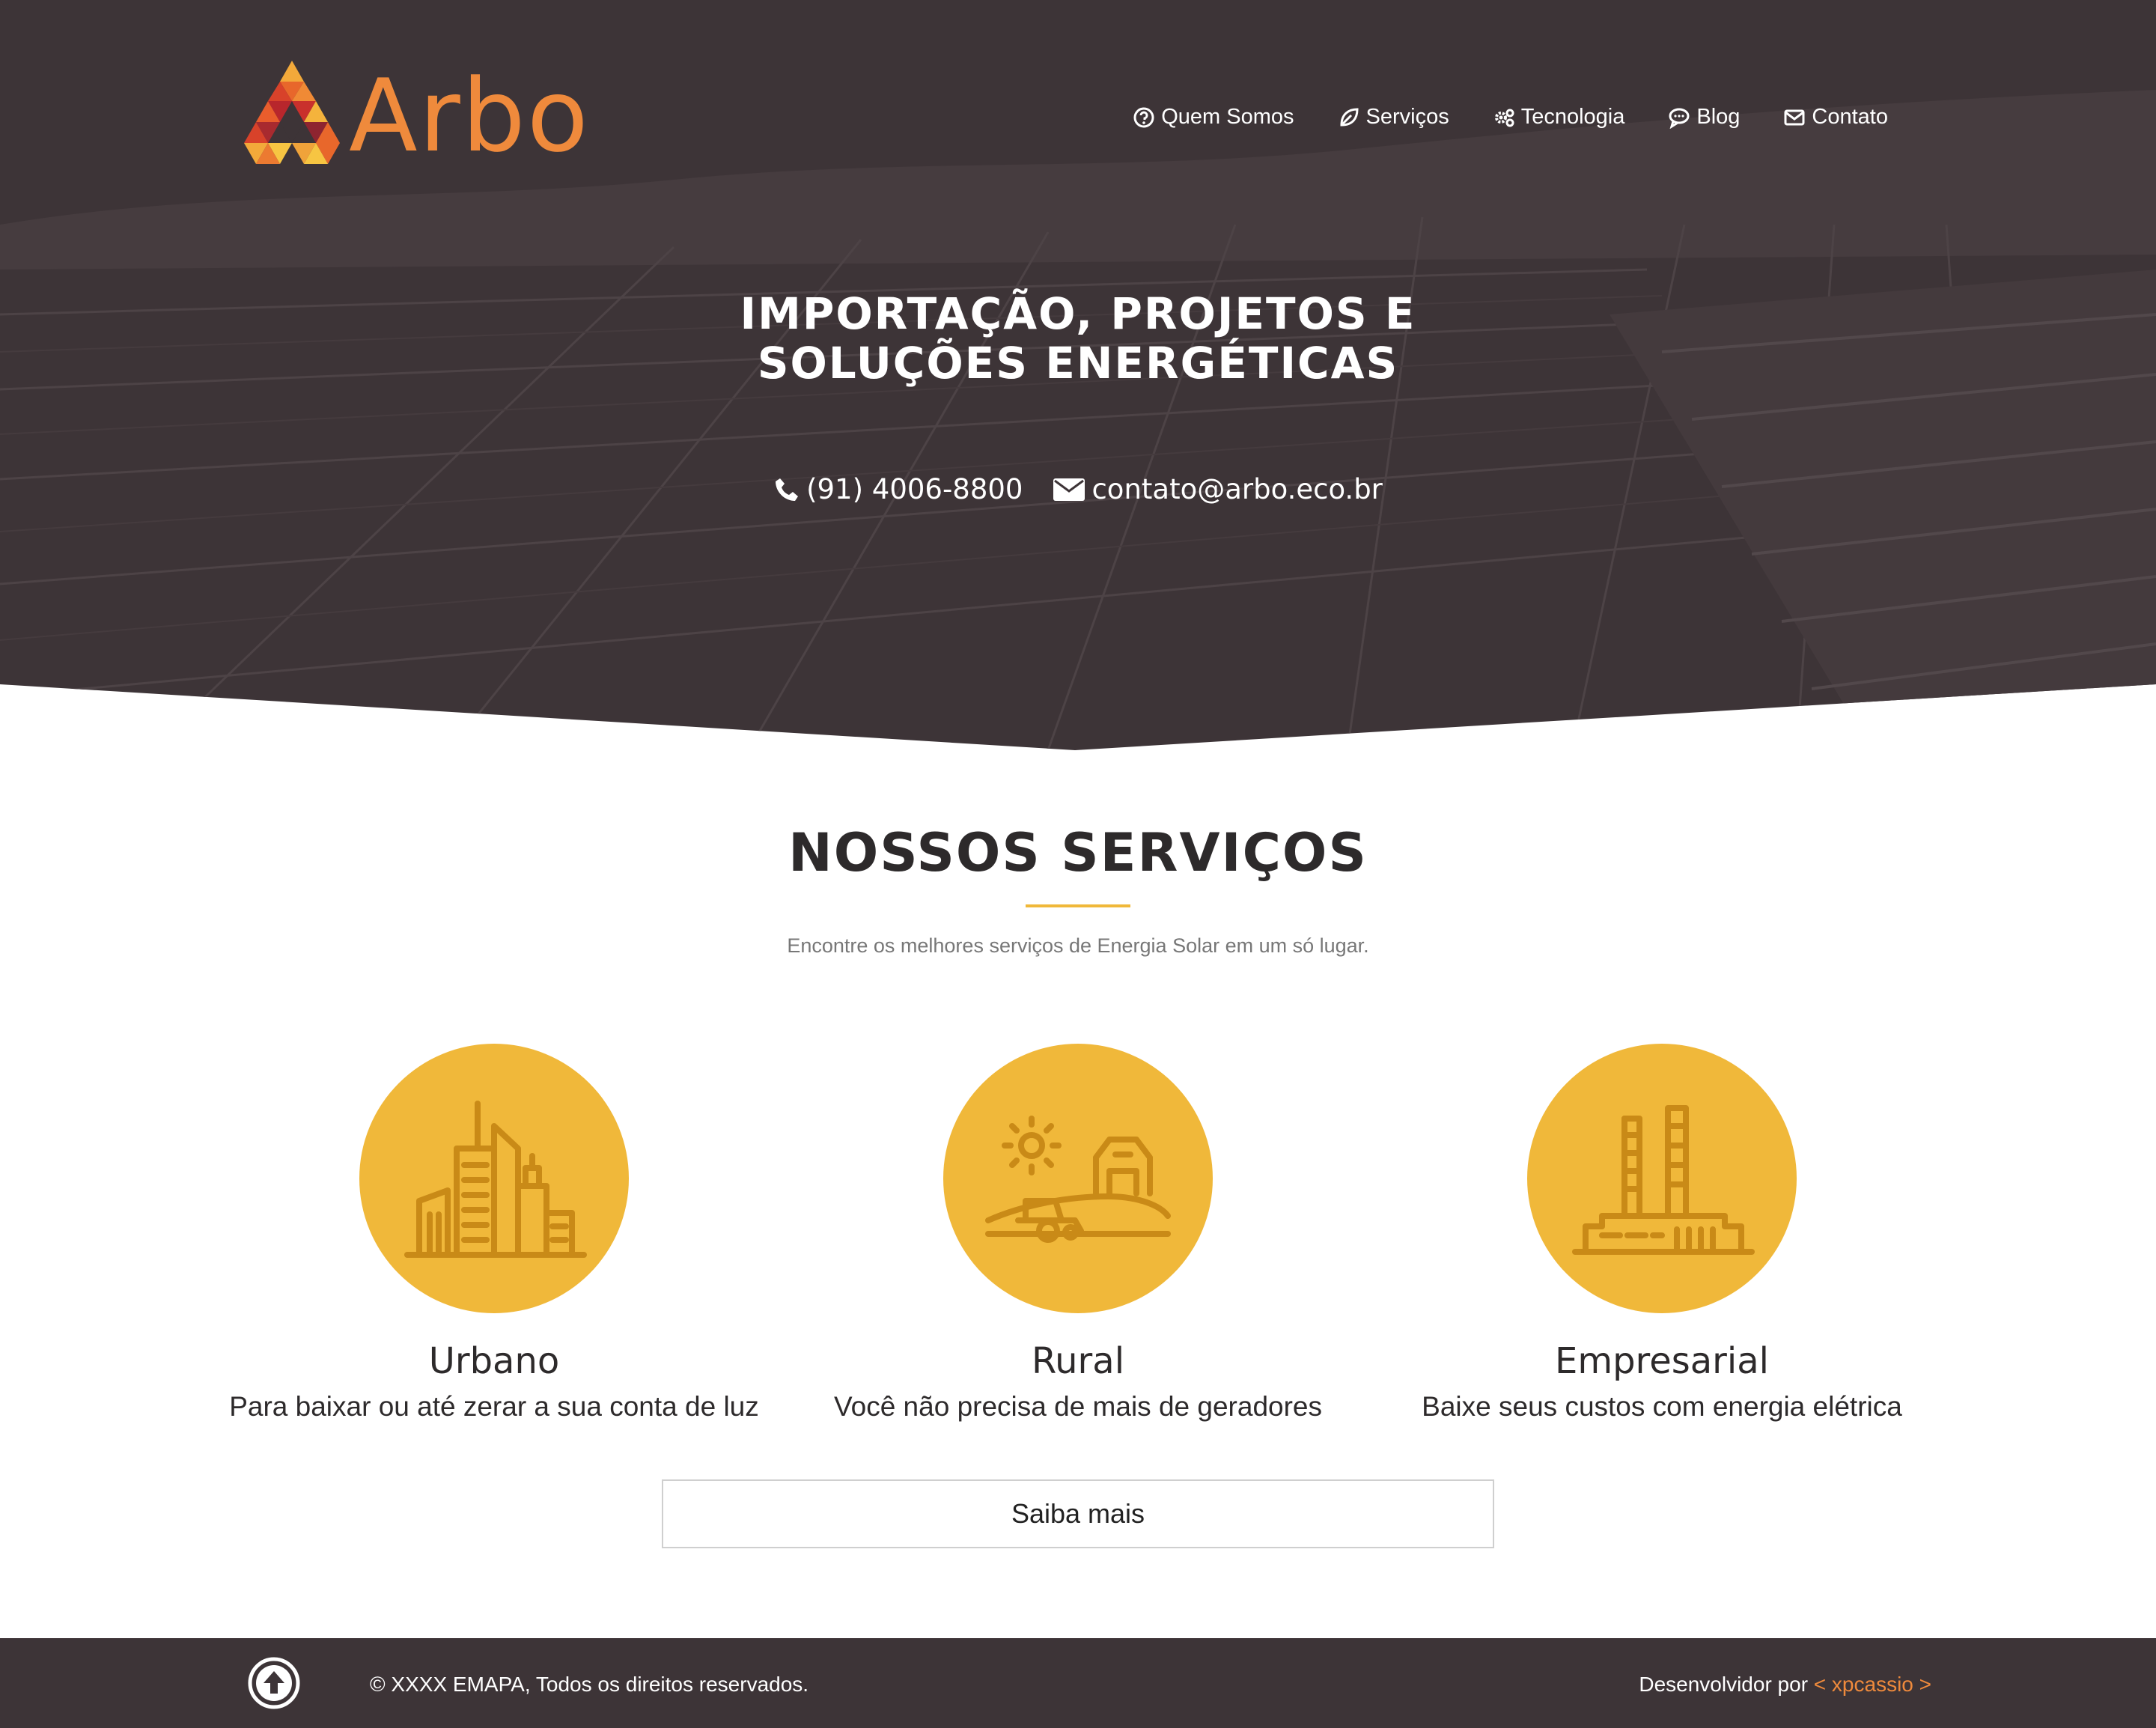 This screenshot has height=1728, width=2156. Describe the element at coordinates (1662, 1406) in the screenshot. I see `service-description: Baixe seus custos com energia elétrica` at that location.